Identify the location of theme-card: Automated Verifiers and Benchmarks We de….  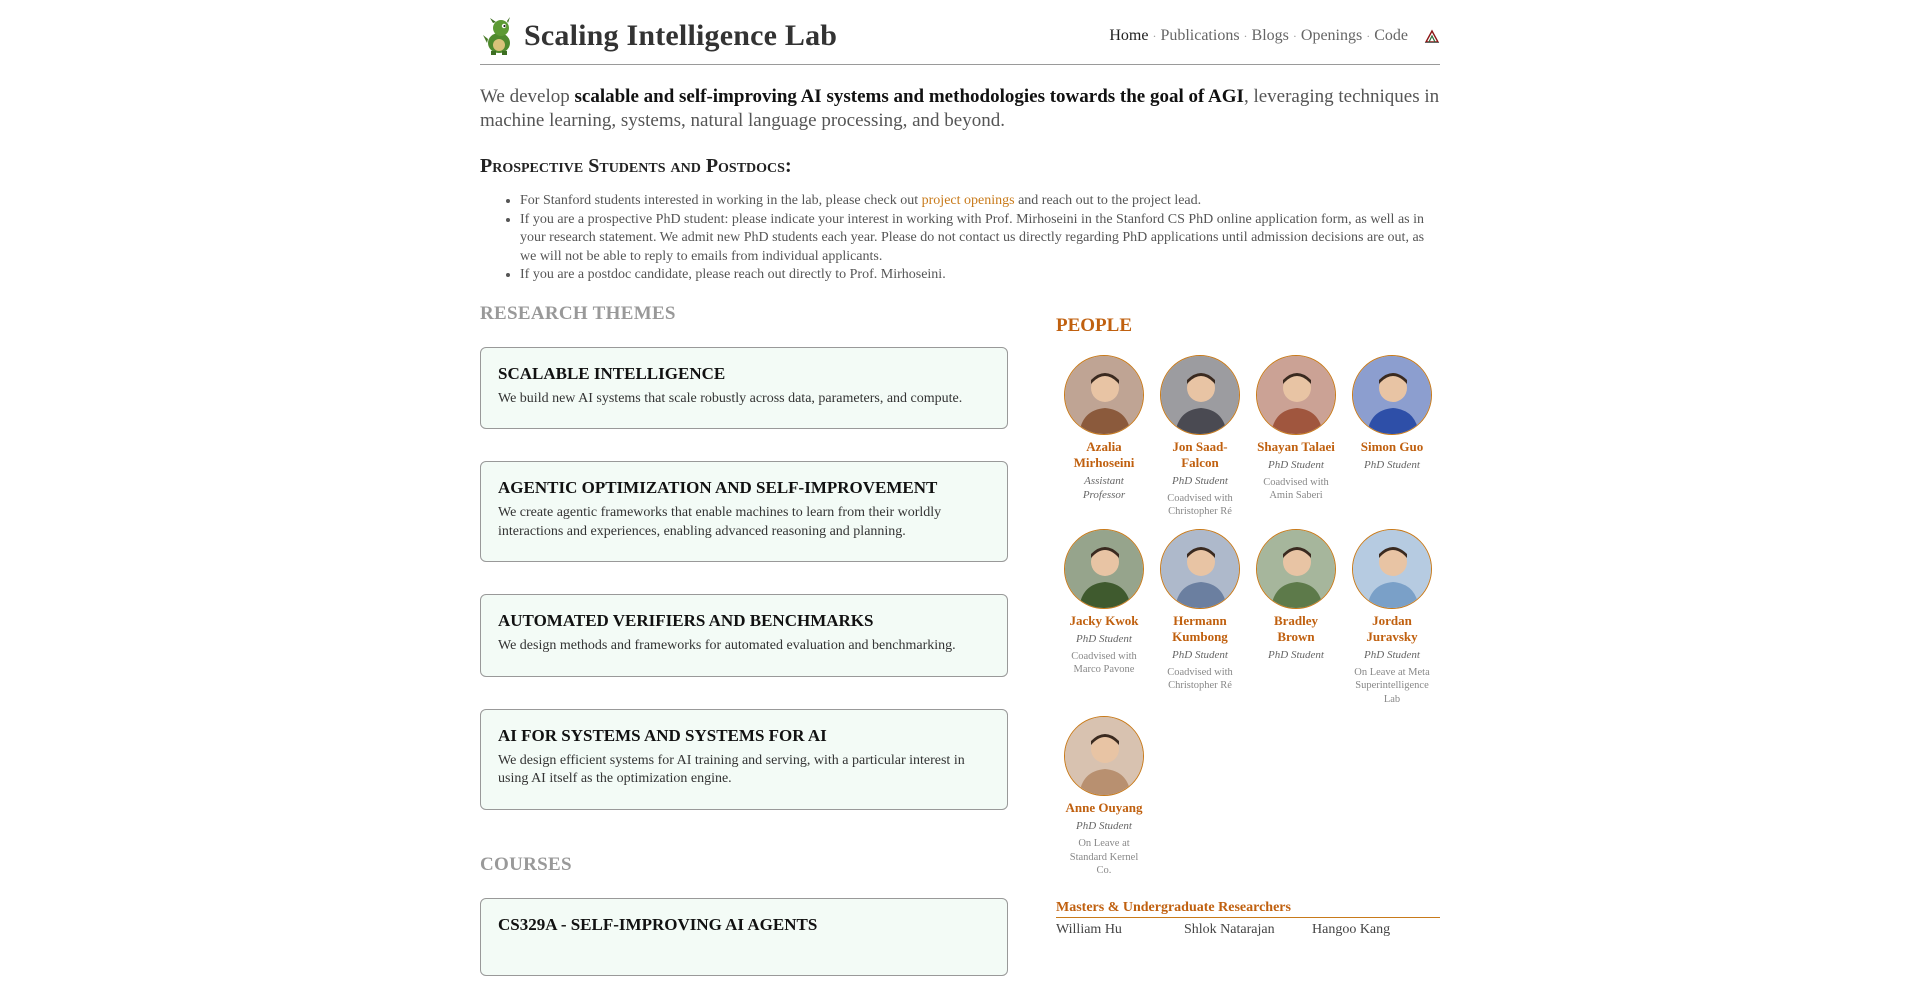
(744, 635).